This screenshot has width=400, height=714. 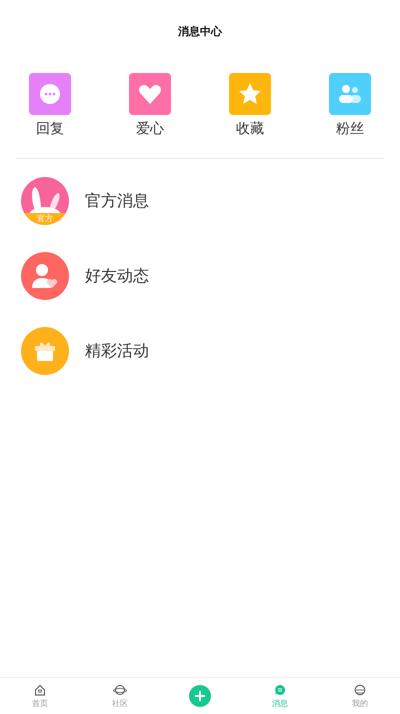 I want to click on heart-icon, so click(x=150, y=94).